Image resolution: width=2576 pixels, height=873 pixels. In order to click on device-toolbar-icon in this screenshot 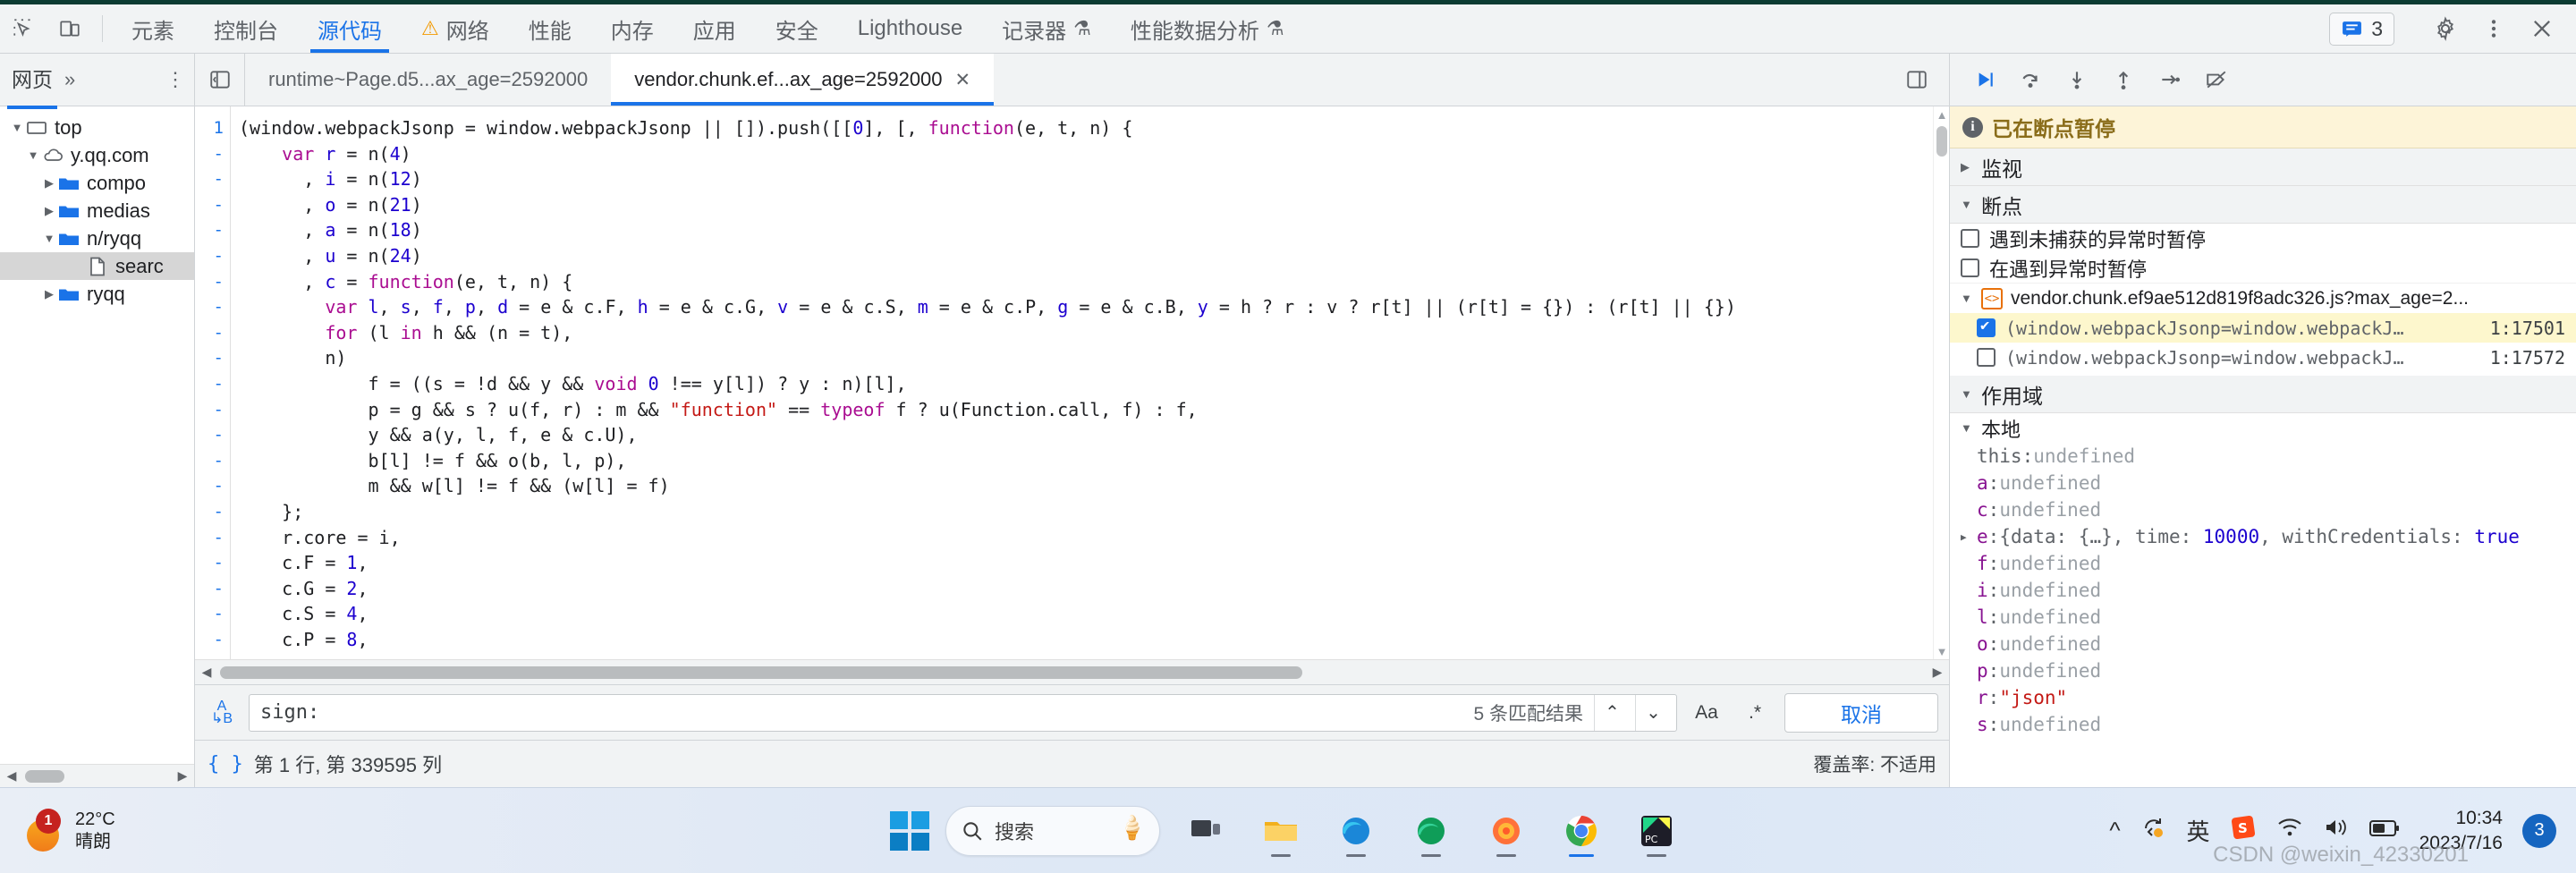, I will do `click(70, 28)`.